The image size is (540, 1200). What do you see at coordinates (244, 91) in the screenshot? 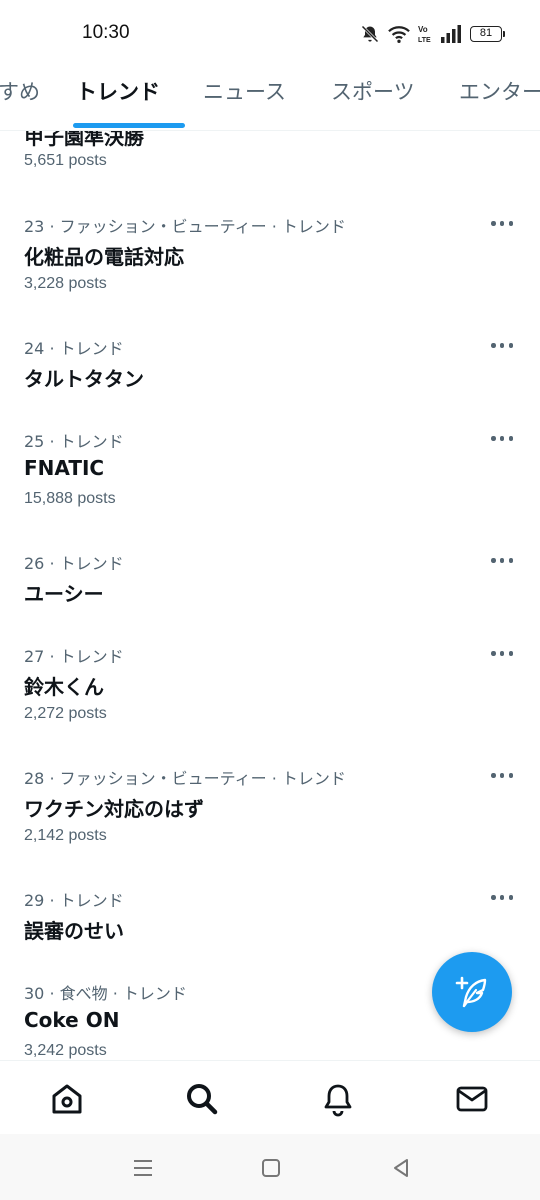
I see `tab-news: ニュース` at bounding box center [244, 91].